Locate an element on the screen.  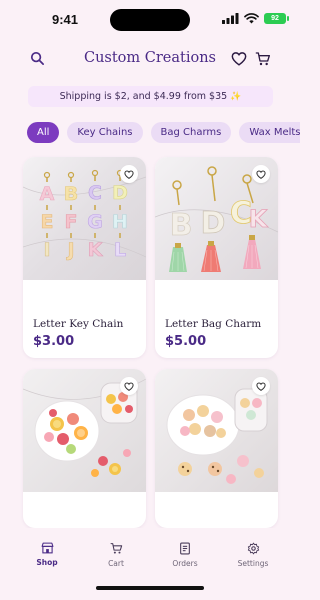
chip-bag-charms: Bag Charms is located at coordinates (191, 132).